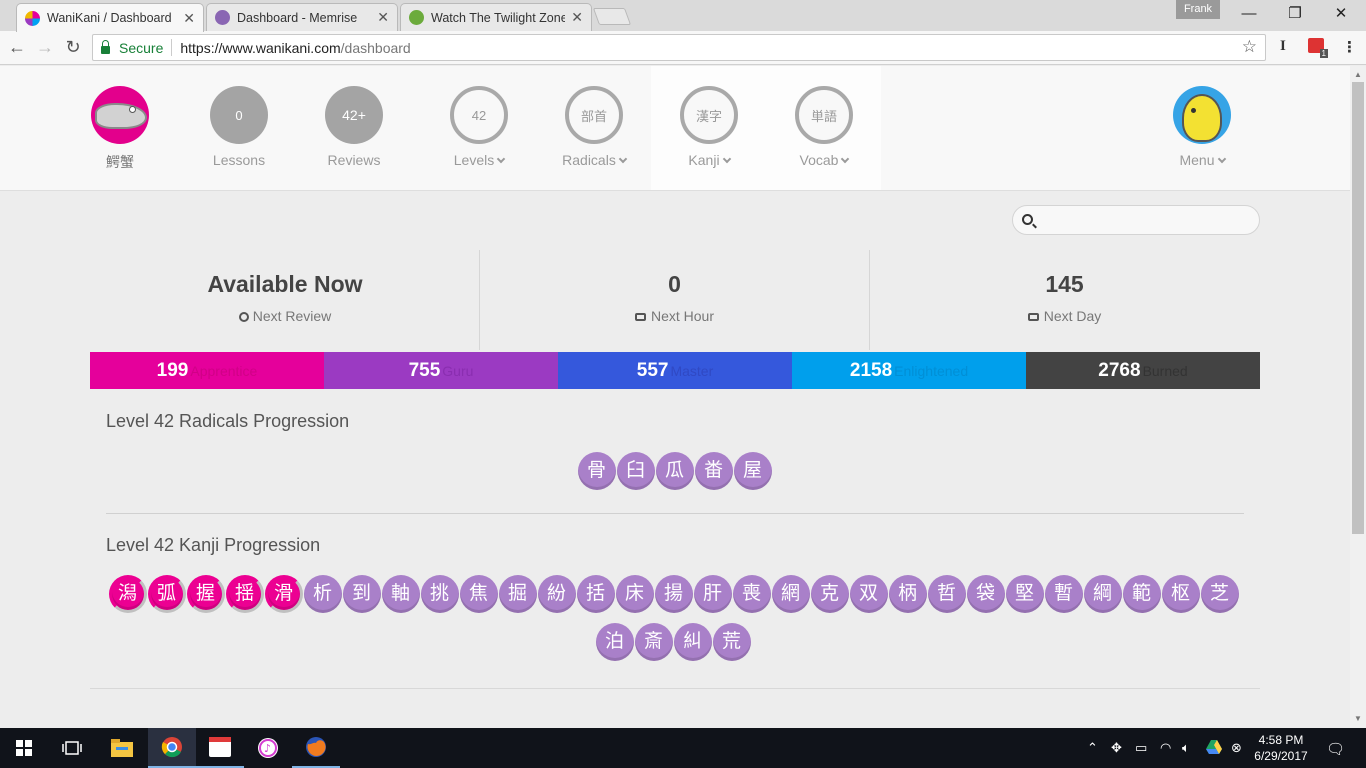  I want to click on dropbox-icon: ✥, so click(1116, 748).